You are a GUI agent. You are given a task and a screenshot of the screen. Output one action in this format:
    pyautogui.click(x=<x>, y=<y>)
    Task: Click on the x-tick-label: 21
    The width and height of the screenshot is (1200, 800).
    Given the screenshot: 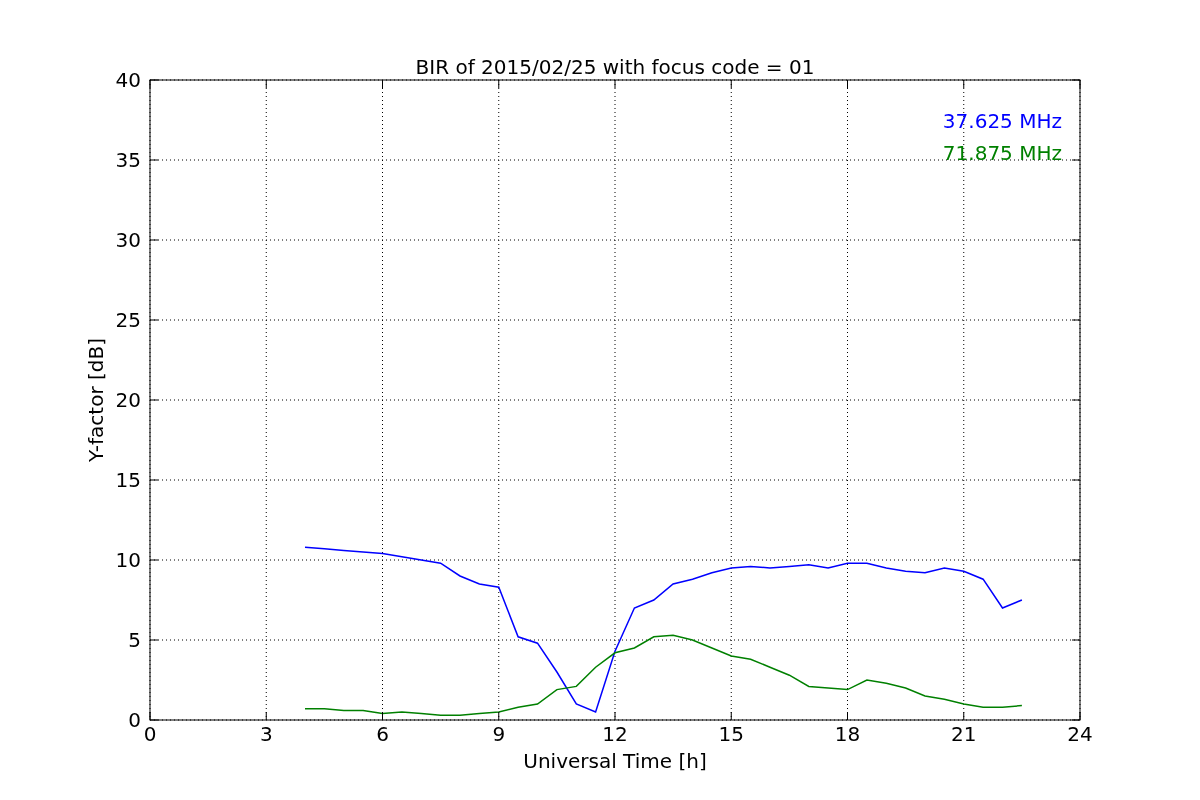 What is the action you would take?
    pyautogui.click(x=964, y=734)
    